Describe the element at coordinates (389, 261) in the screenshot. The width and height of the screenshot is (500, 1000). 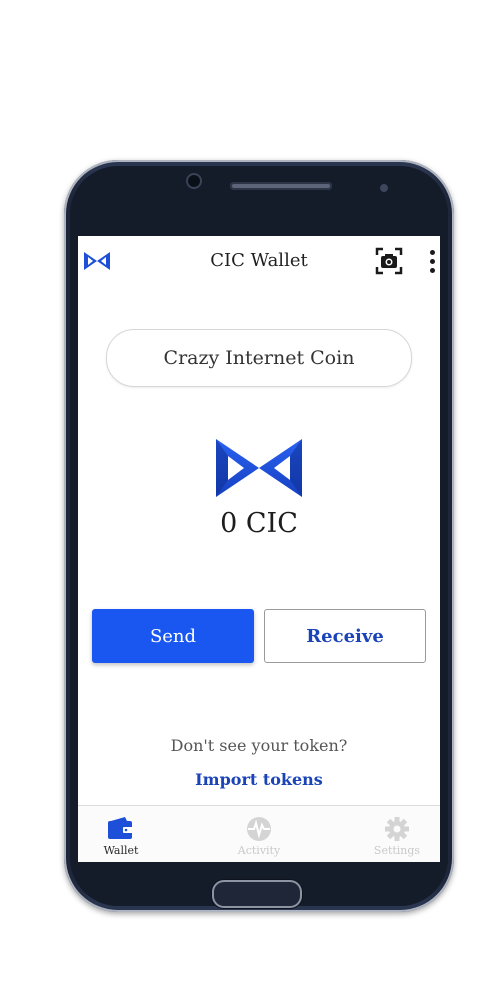
I see `qr-scan-camera-icon` at that location.